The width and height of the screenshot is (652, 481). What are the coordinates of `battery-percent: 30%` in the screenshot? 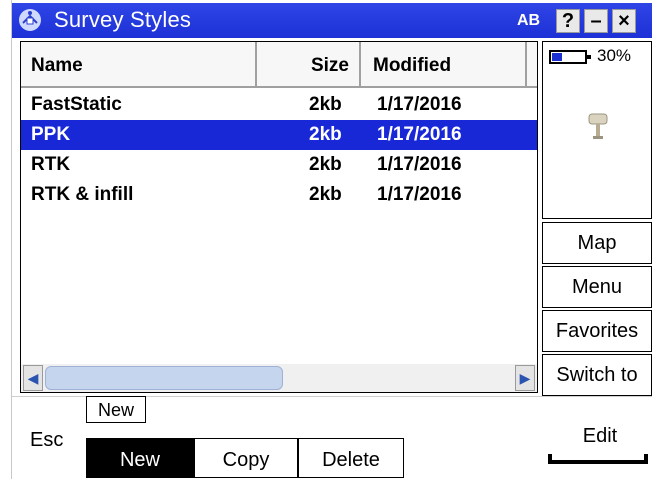 It's located at (614, 55).